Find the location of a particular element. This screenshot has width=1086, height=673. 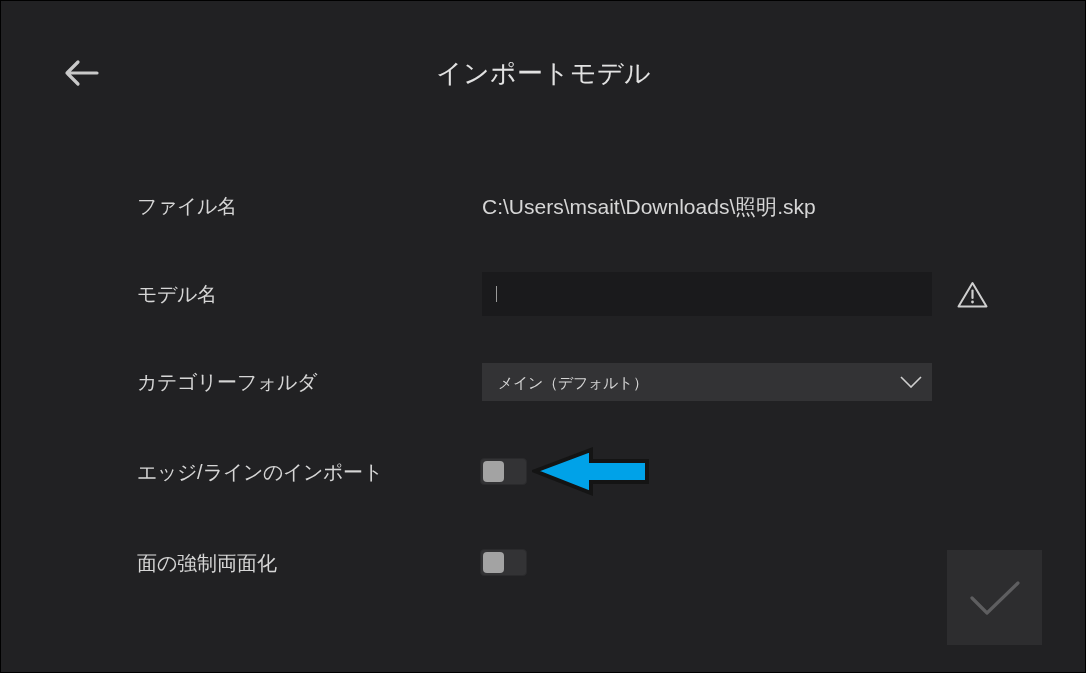

field-label: モデル名 is located at coordinates (177, 294).